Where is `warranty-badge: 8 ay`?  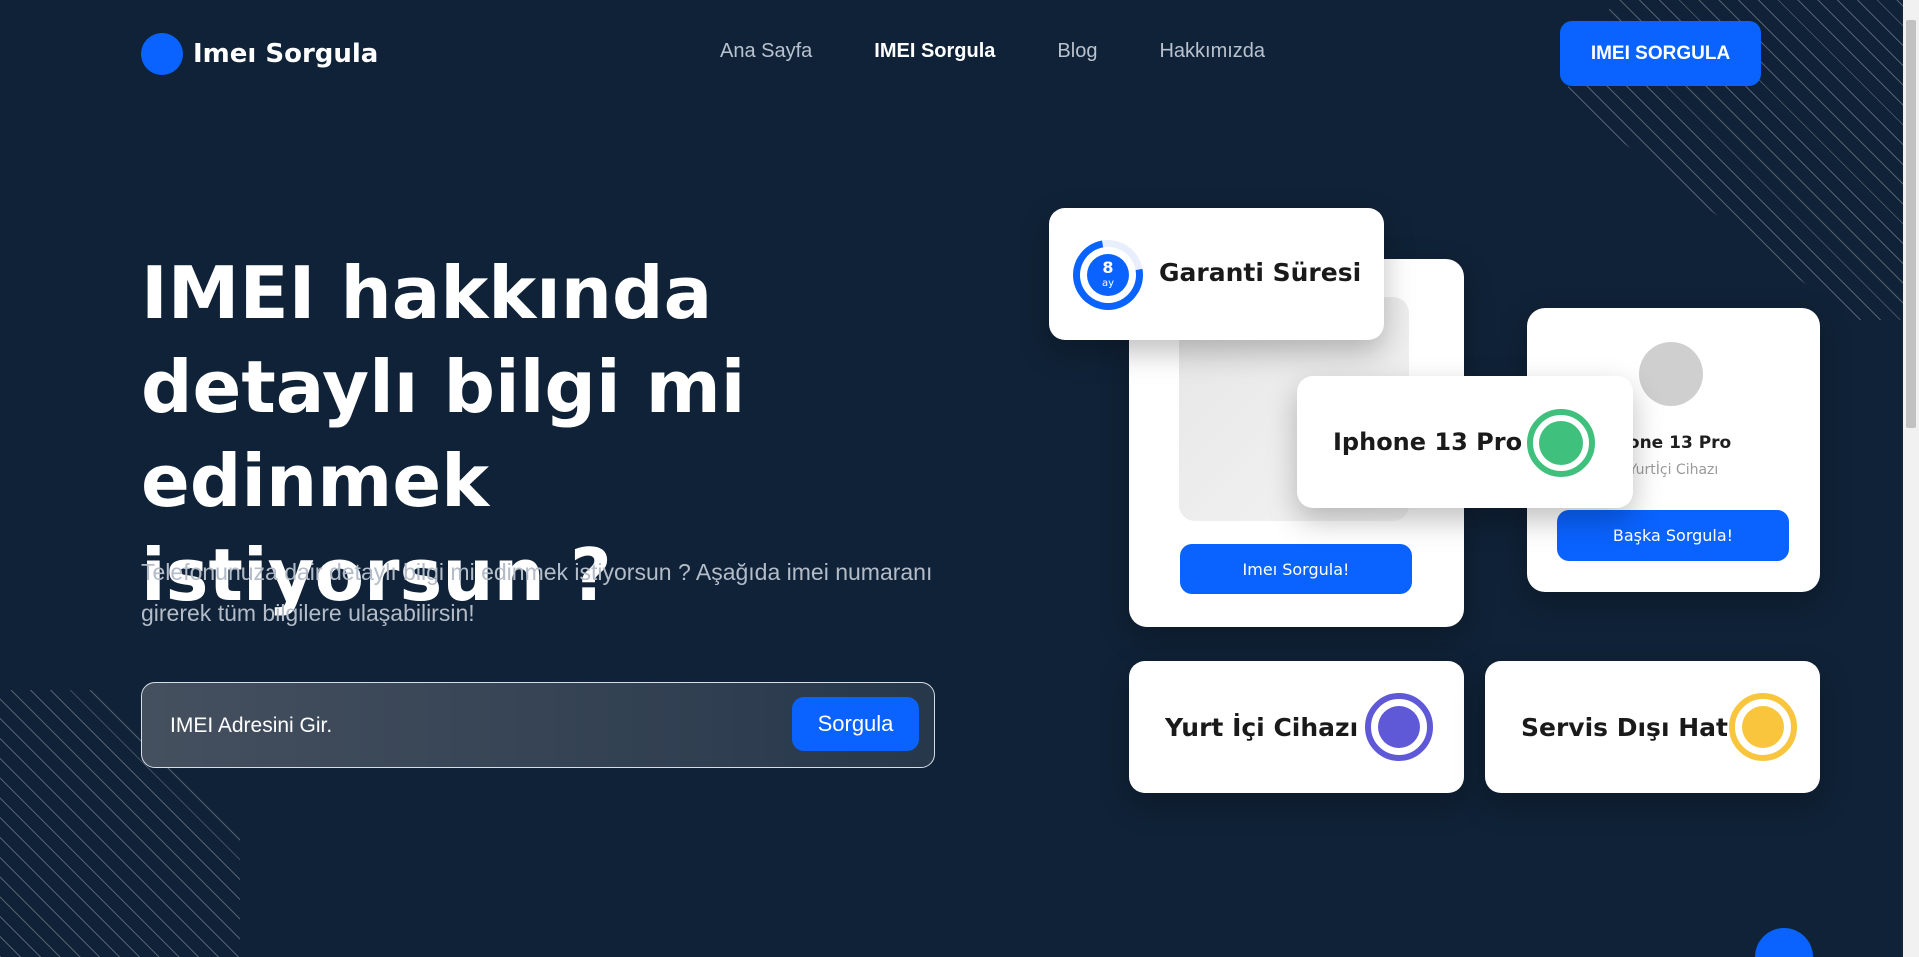
warranty-badge: 8 ay is located at coordinates (1108, 275).